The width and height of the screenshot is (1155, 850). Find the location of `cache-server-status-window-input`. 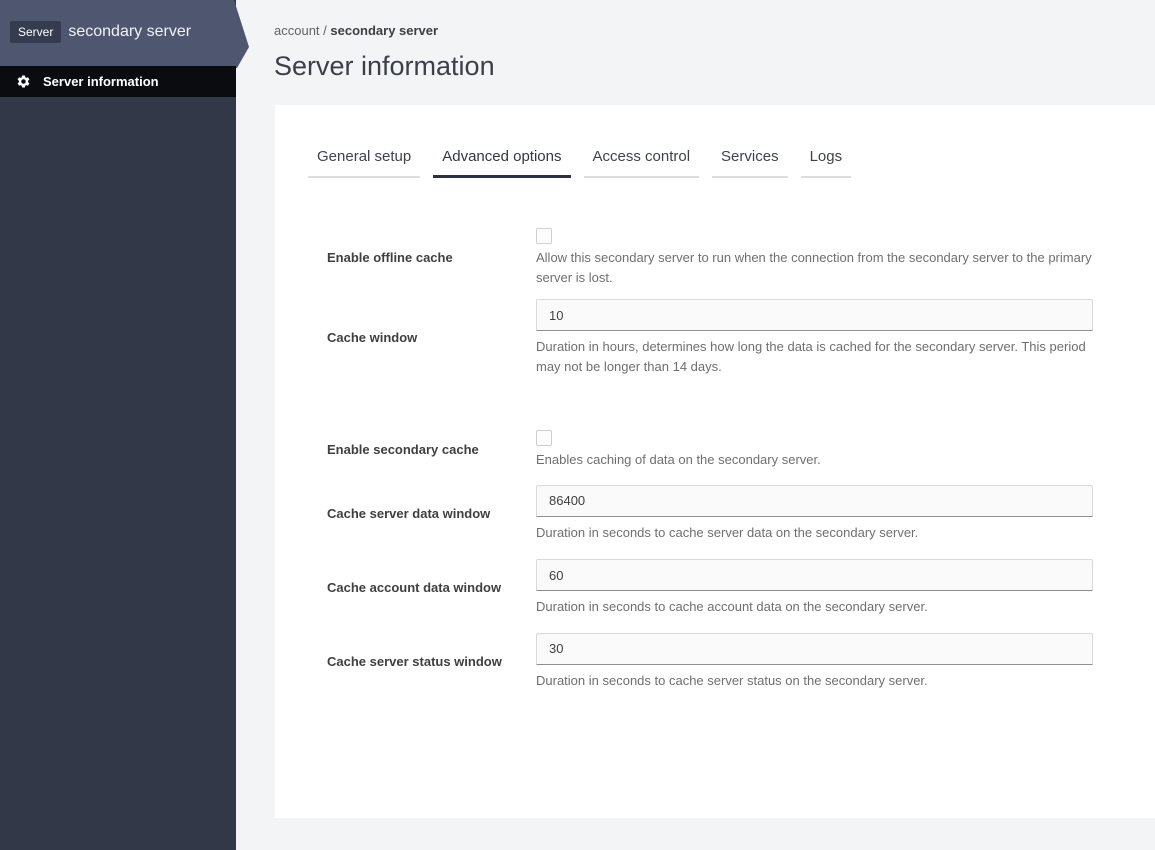

cache-server-status-window-input is located at coordinates (814, 648).